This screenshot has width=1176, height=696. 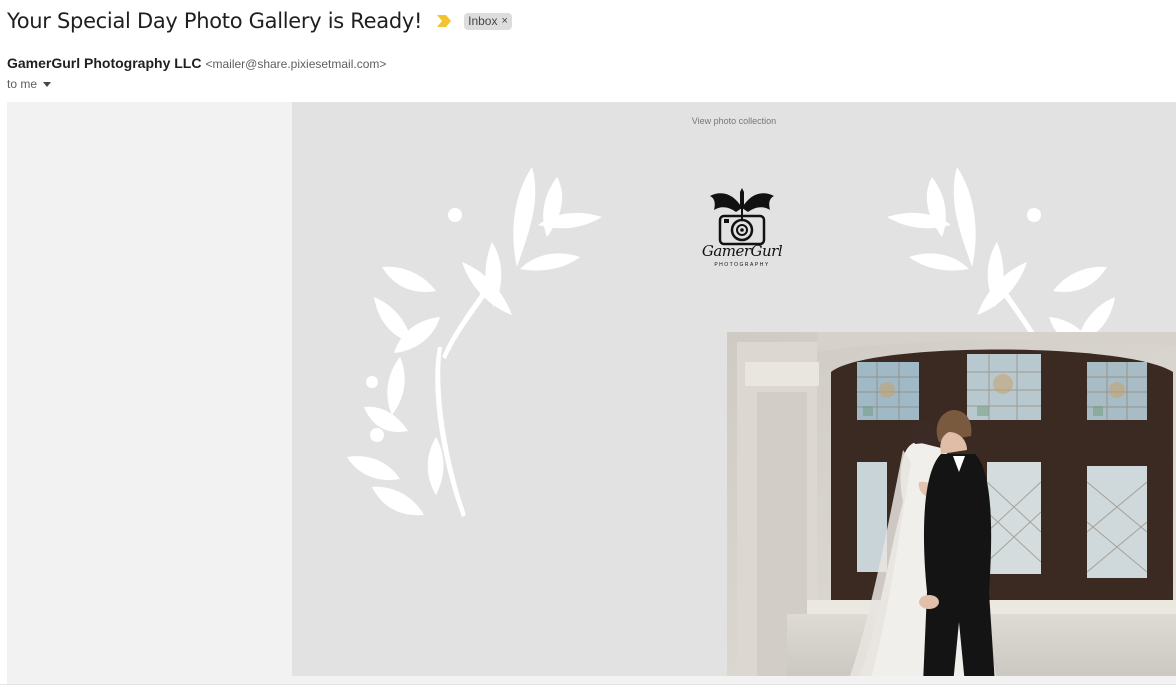 I want to click on view-photo-collection-link: View photo collection, so click(x=734, y=121).